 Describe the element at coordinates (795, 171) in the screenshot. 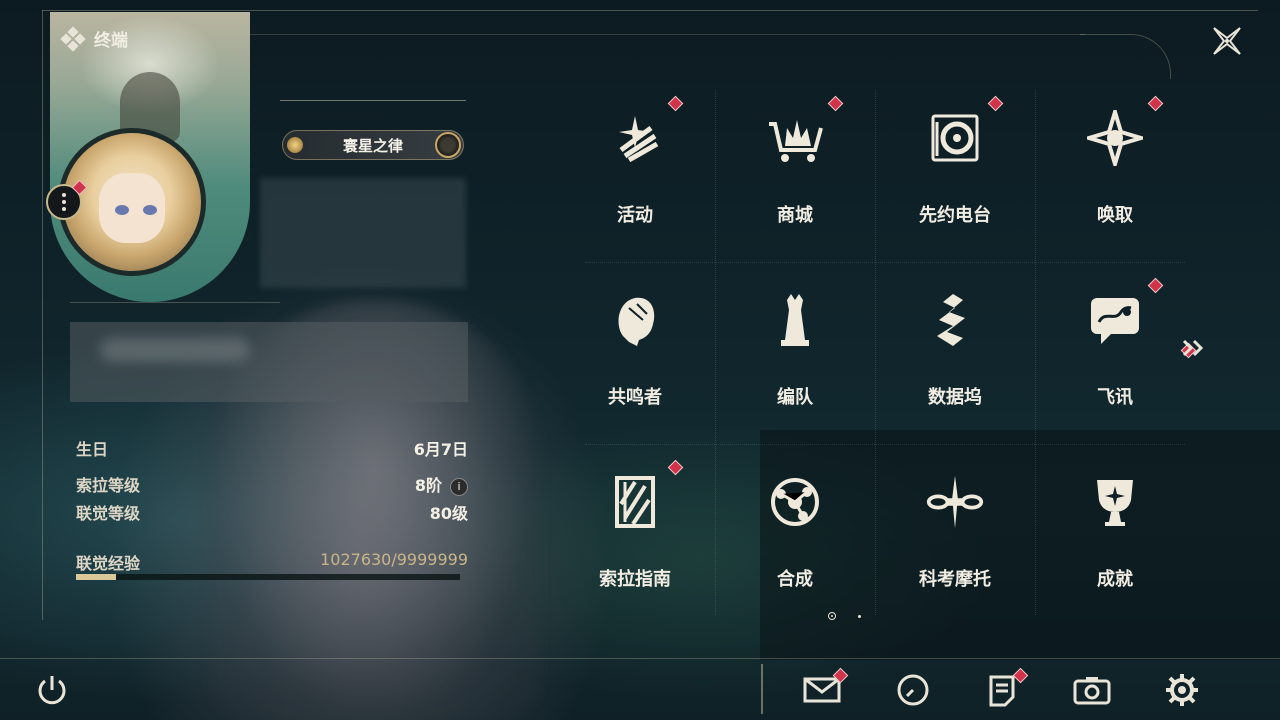

I see `tile-shop: 商城` at that location.